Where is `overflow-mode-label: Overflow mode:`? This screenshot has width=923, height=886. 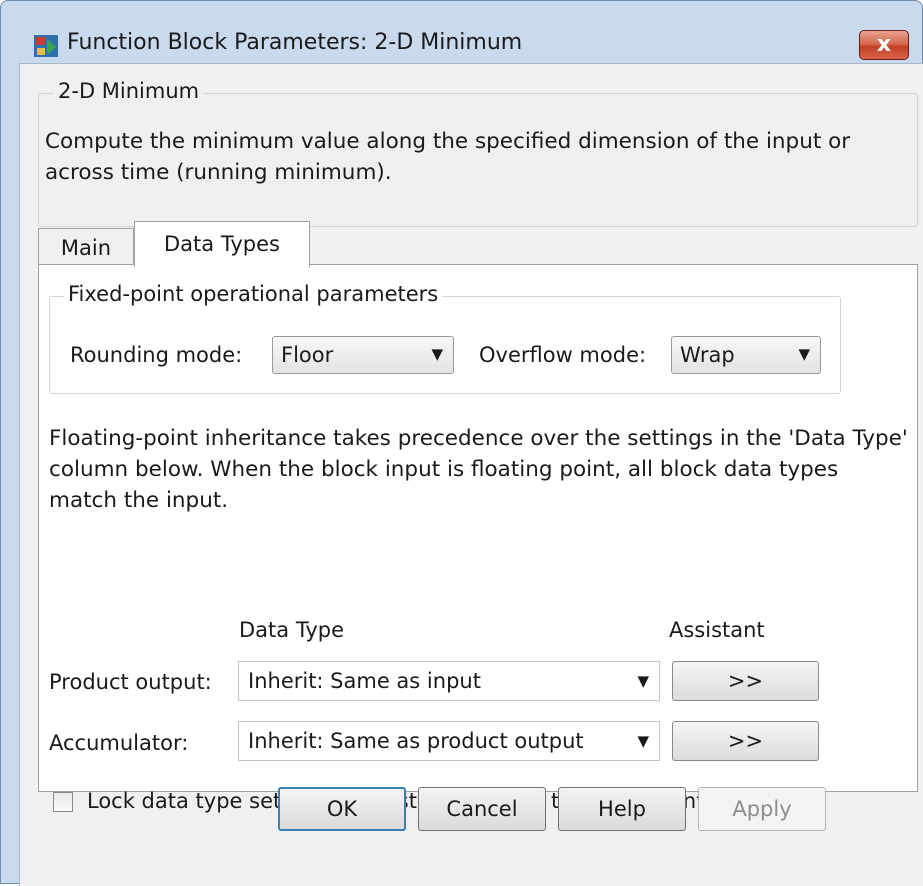
overflow-mode-label: Overflow mode: is located at coordinates (563, 355).